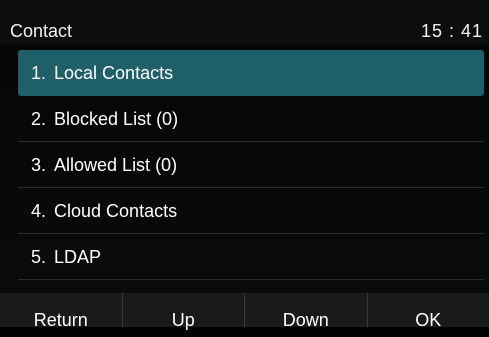 Image resolution: width=489 pixels, height=337 pixels. I want to click on menu-item-label: 2. Blocked List (0), so click(104, 119).